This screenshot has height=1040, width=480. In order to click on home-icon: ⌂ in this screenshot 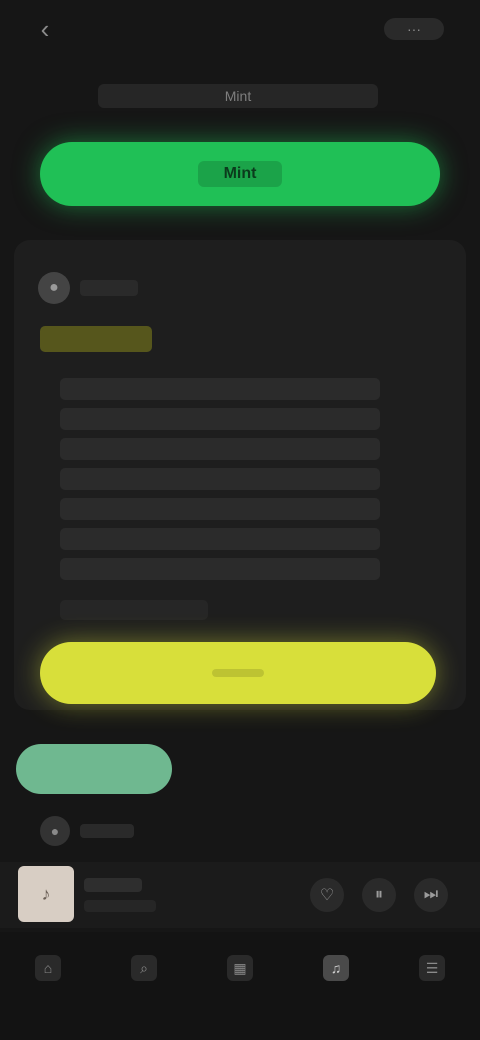, I will do `click(48, 968)`.